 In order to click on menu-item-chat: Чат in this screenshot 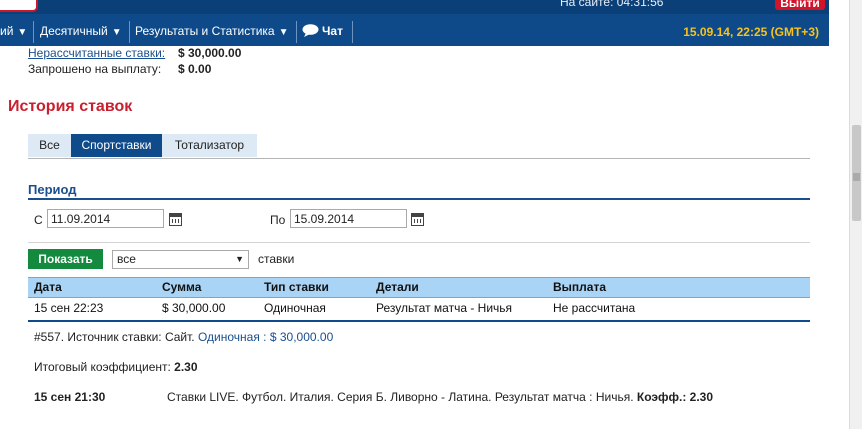, I will do `click(322, 31)`.